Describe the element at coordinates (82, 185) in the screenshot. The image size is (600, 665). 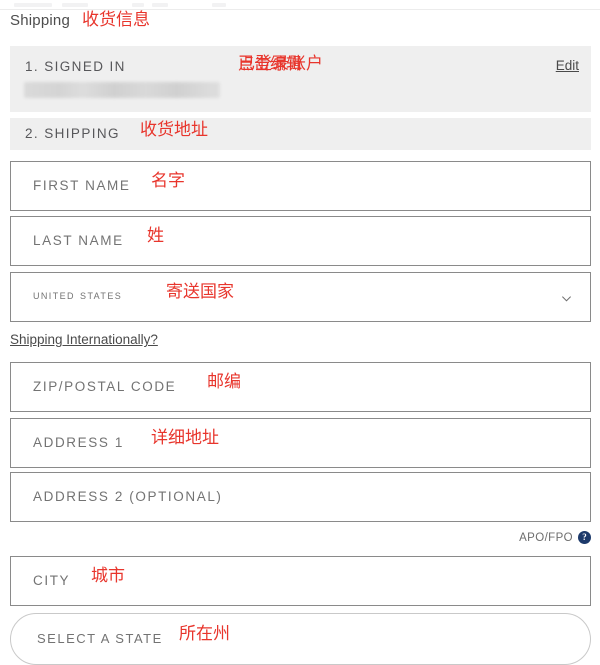
I see `first-name-label: FIRST NAME` at that location.